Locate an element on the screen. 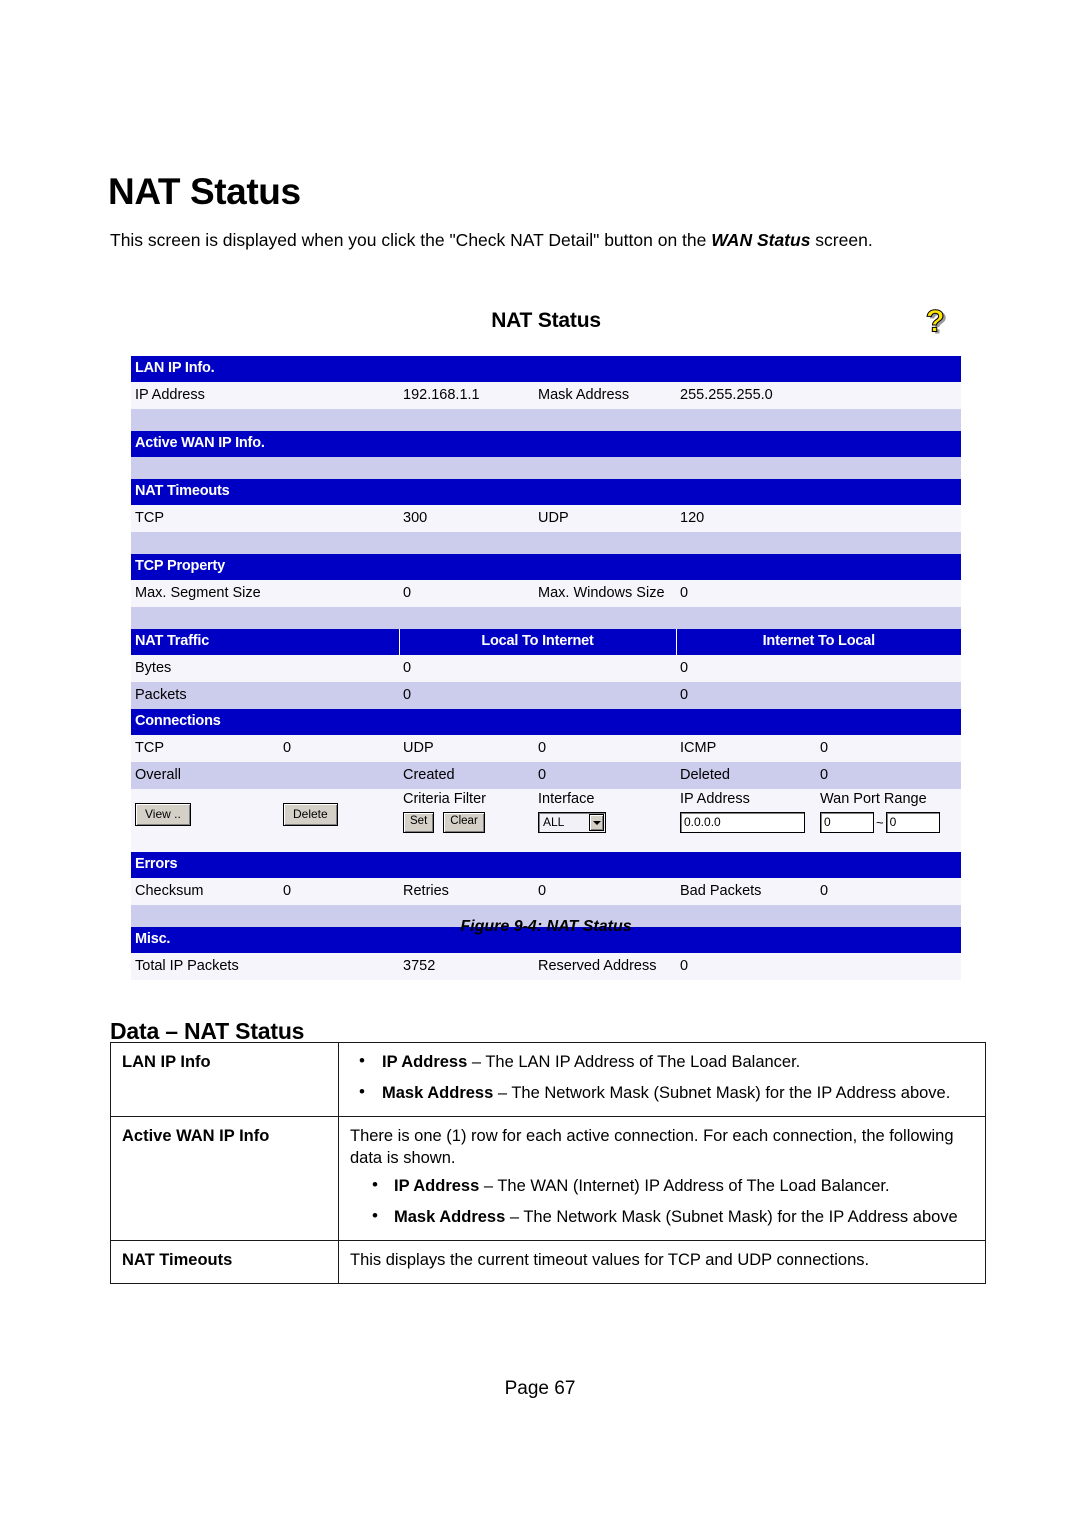 The height and width of the screenshot is (1528, 1080). interface-select-value: ALL is located at coordinates (554, 822).